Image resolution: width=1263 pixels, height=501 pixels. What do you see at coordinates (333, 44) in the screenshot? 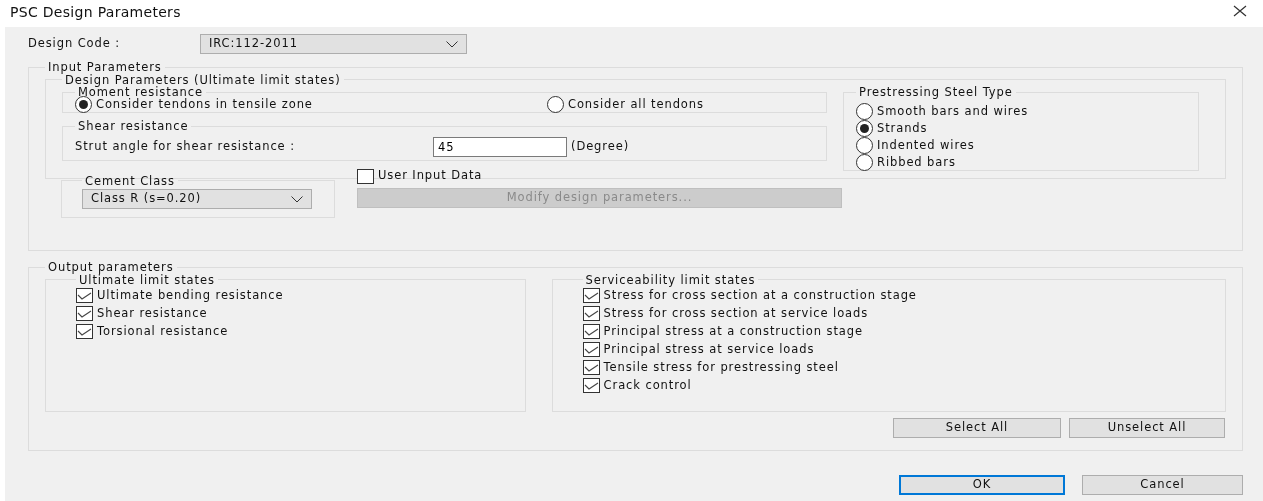
I see `dropdown: IRC:112-2011` at bounding box center [333, 44].